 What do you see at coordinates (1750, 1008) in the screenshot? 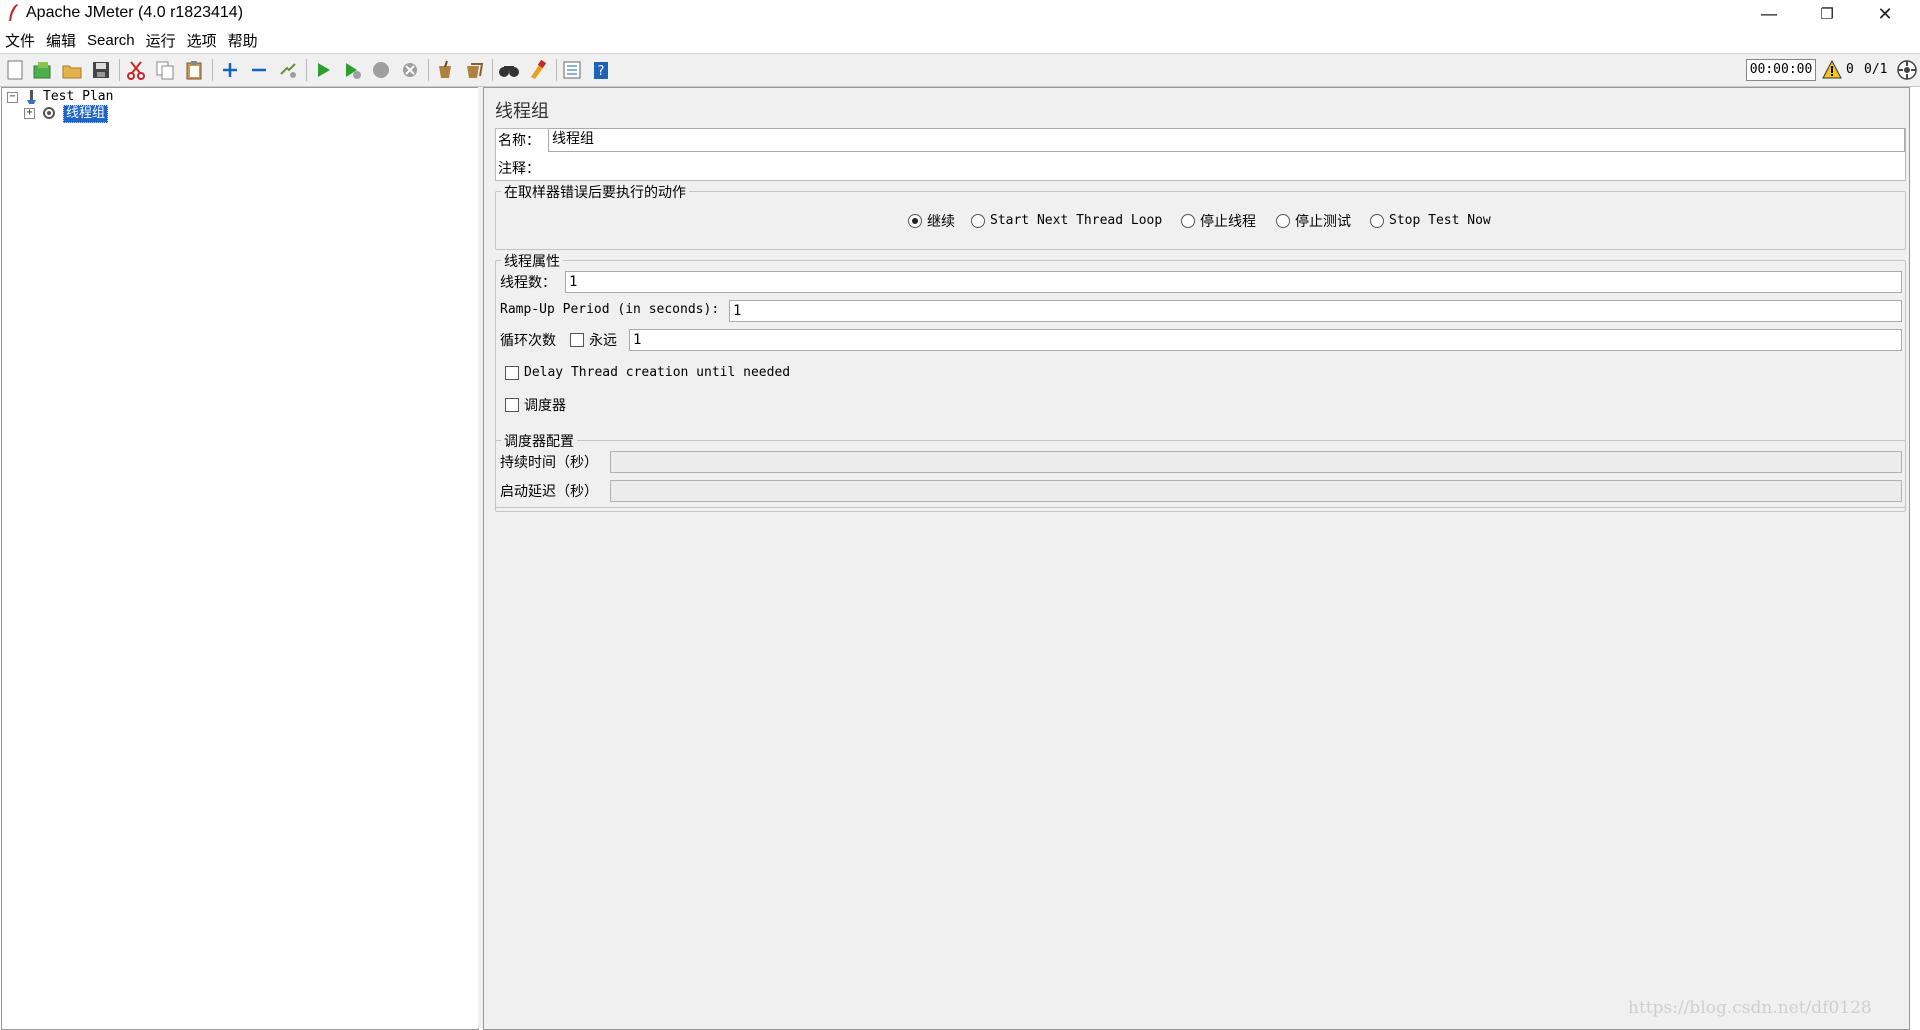
I see `watermark-text: https://blog.csdn.net/df0128` at bounding box center [1750, 1008].